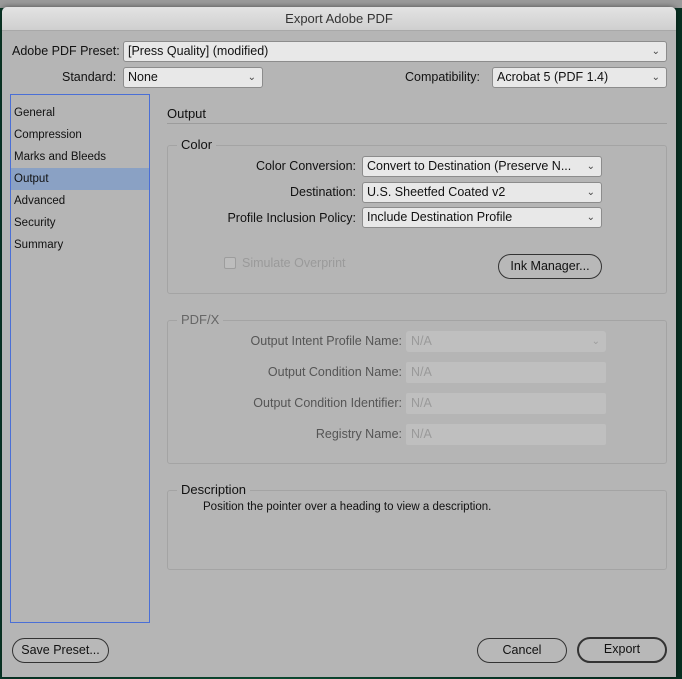  What do you see at coordinates (506, 341) in the screenshot?
I see `output-intent-select: N/A ⌄` at bounding box center [506, 341].